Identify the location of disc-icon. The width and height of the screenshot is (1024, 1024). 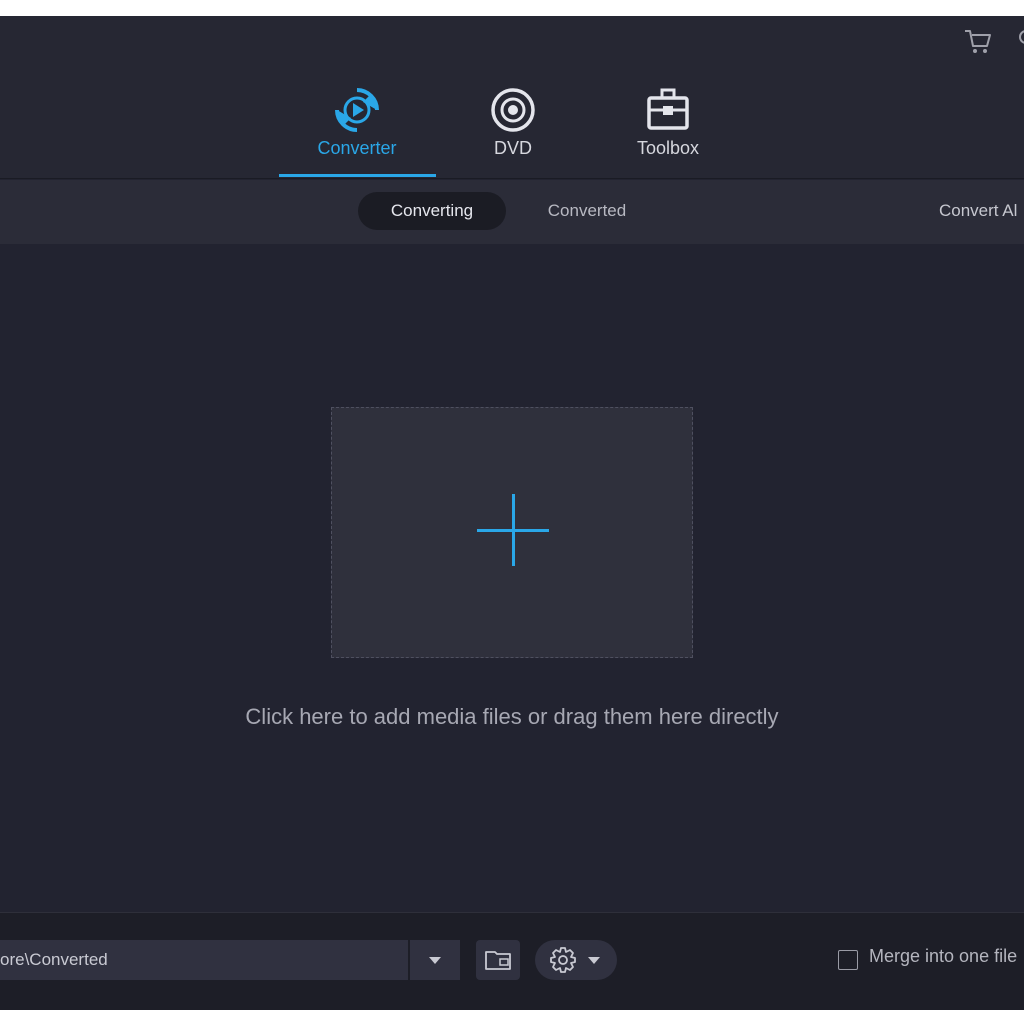
(513, 110).